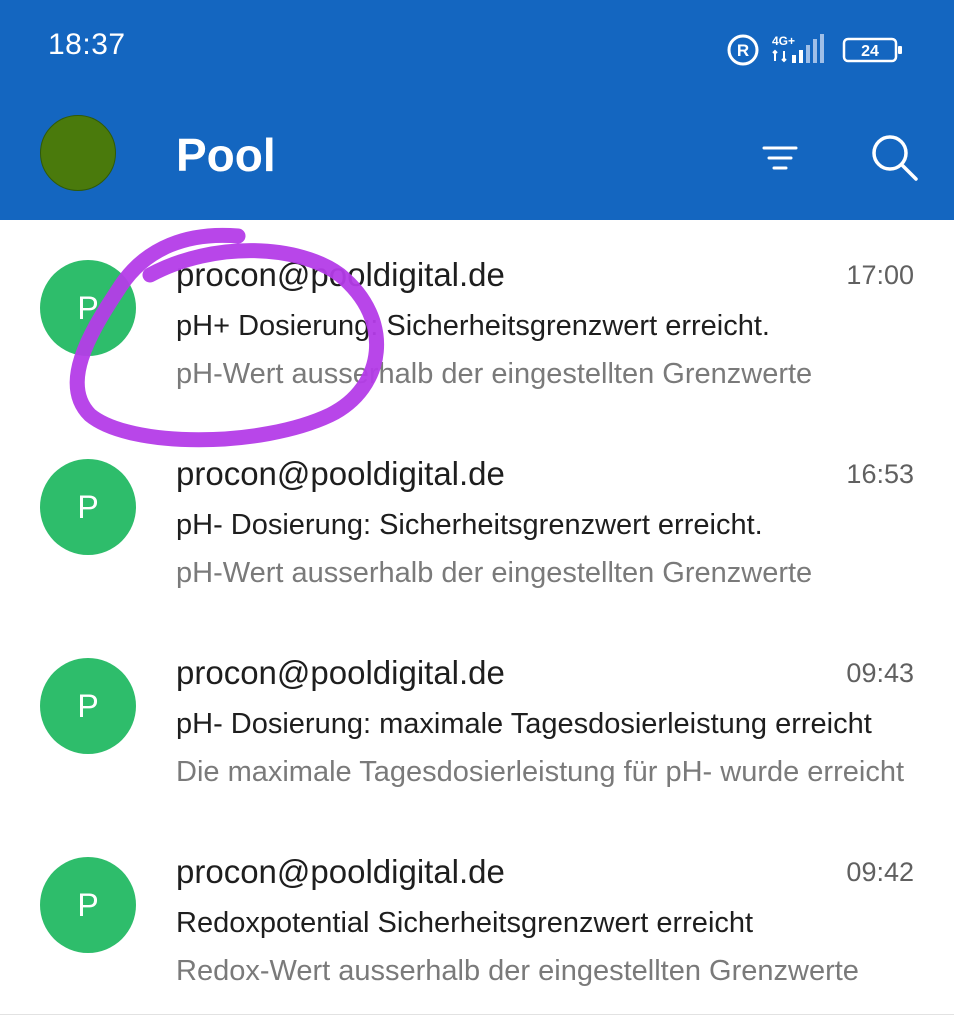 The image size is (954, 1024). Describe the element at coordinates (880, 275) in the screenshot. I see `message-time: 17:00` at that location.